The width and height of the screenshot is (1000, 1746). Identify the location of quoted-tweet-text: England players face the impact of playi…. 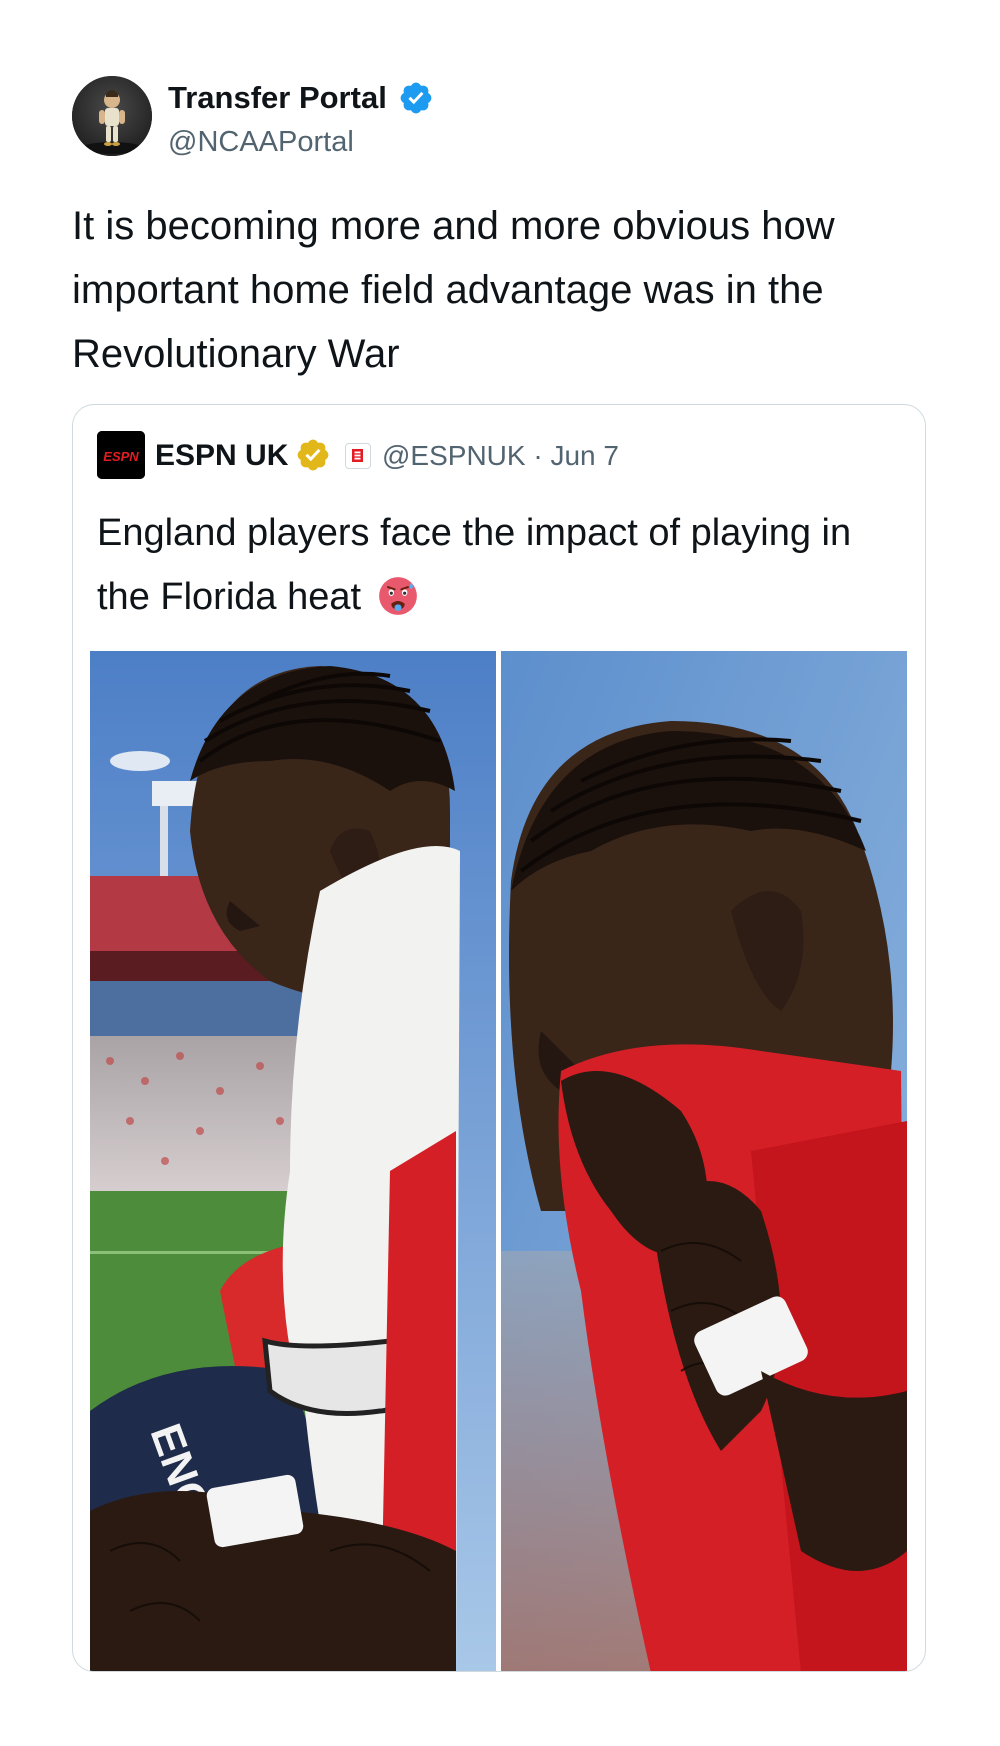
(497, 565).